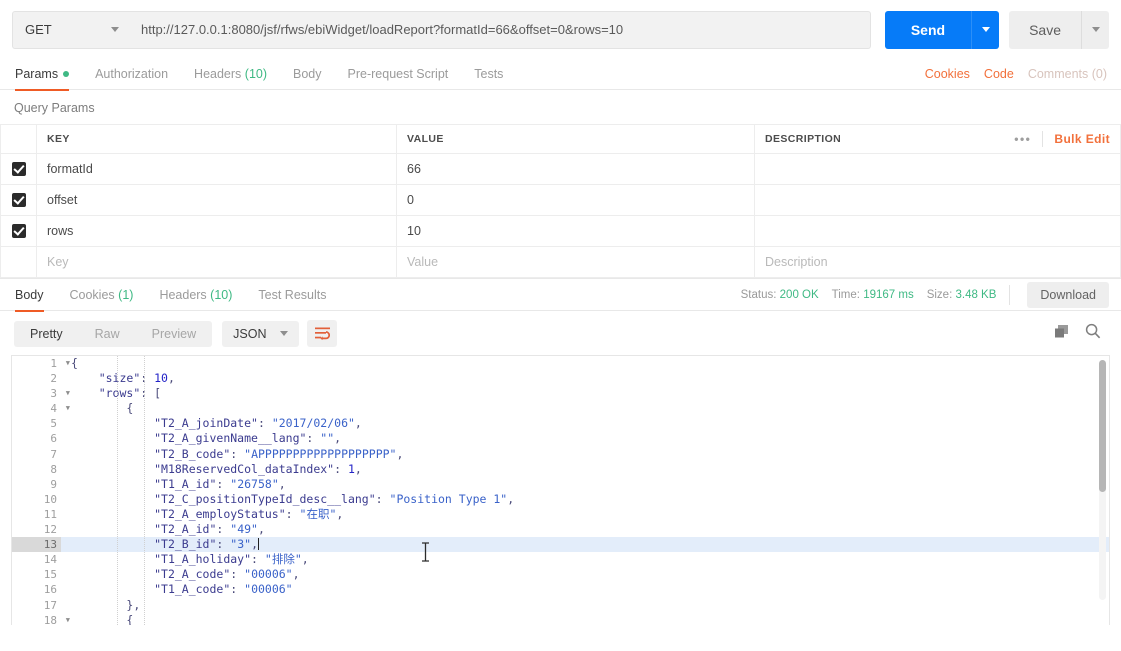  Describe the element at coordinates (939, 294) in the screenshot. I see `size-label: Size:` at that location.